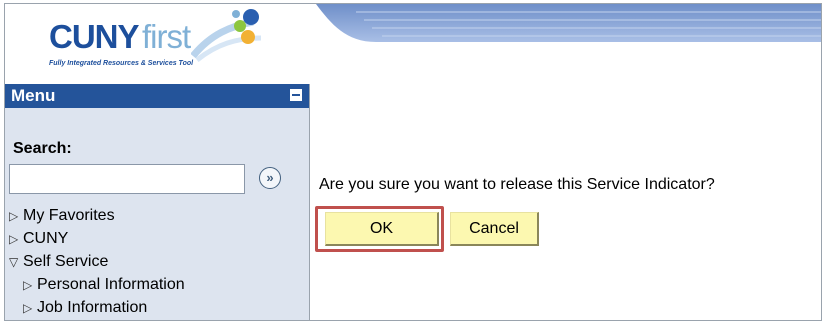 The image size is (828, 325). I want to click on header-banner, so click(568, 23).